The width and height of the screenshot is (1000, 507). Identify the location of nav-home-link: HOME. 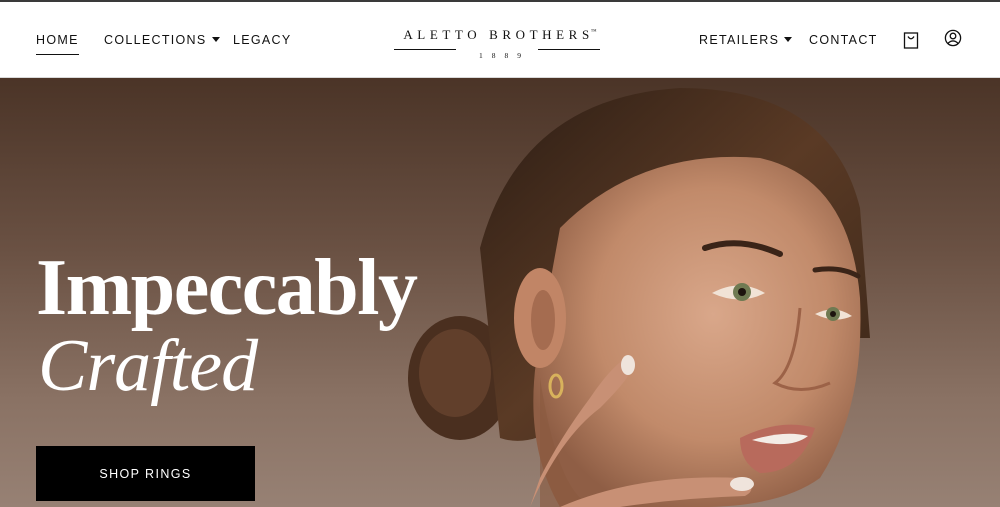
(57, 44).